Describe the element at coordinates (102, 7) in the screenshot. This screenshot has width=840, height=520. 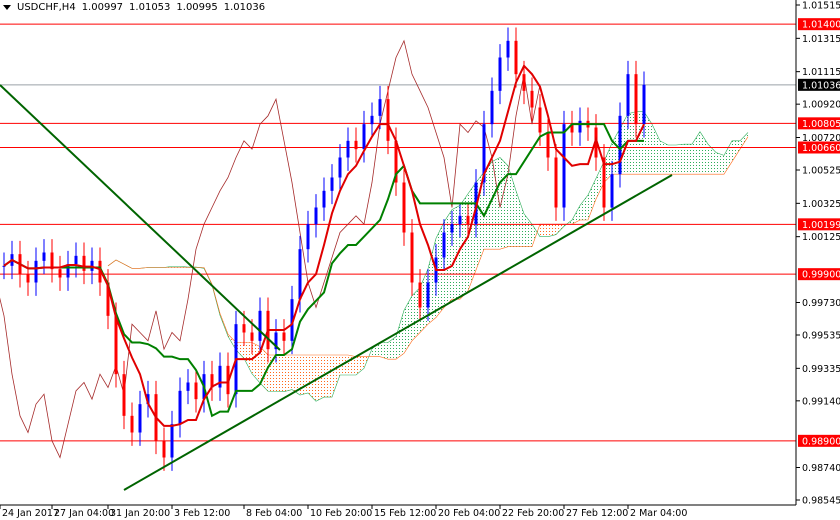
I see `open-value: 1.00997` at that location.